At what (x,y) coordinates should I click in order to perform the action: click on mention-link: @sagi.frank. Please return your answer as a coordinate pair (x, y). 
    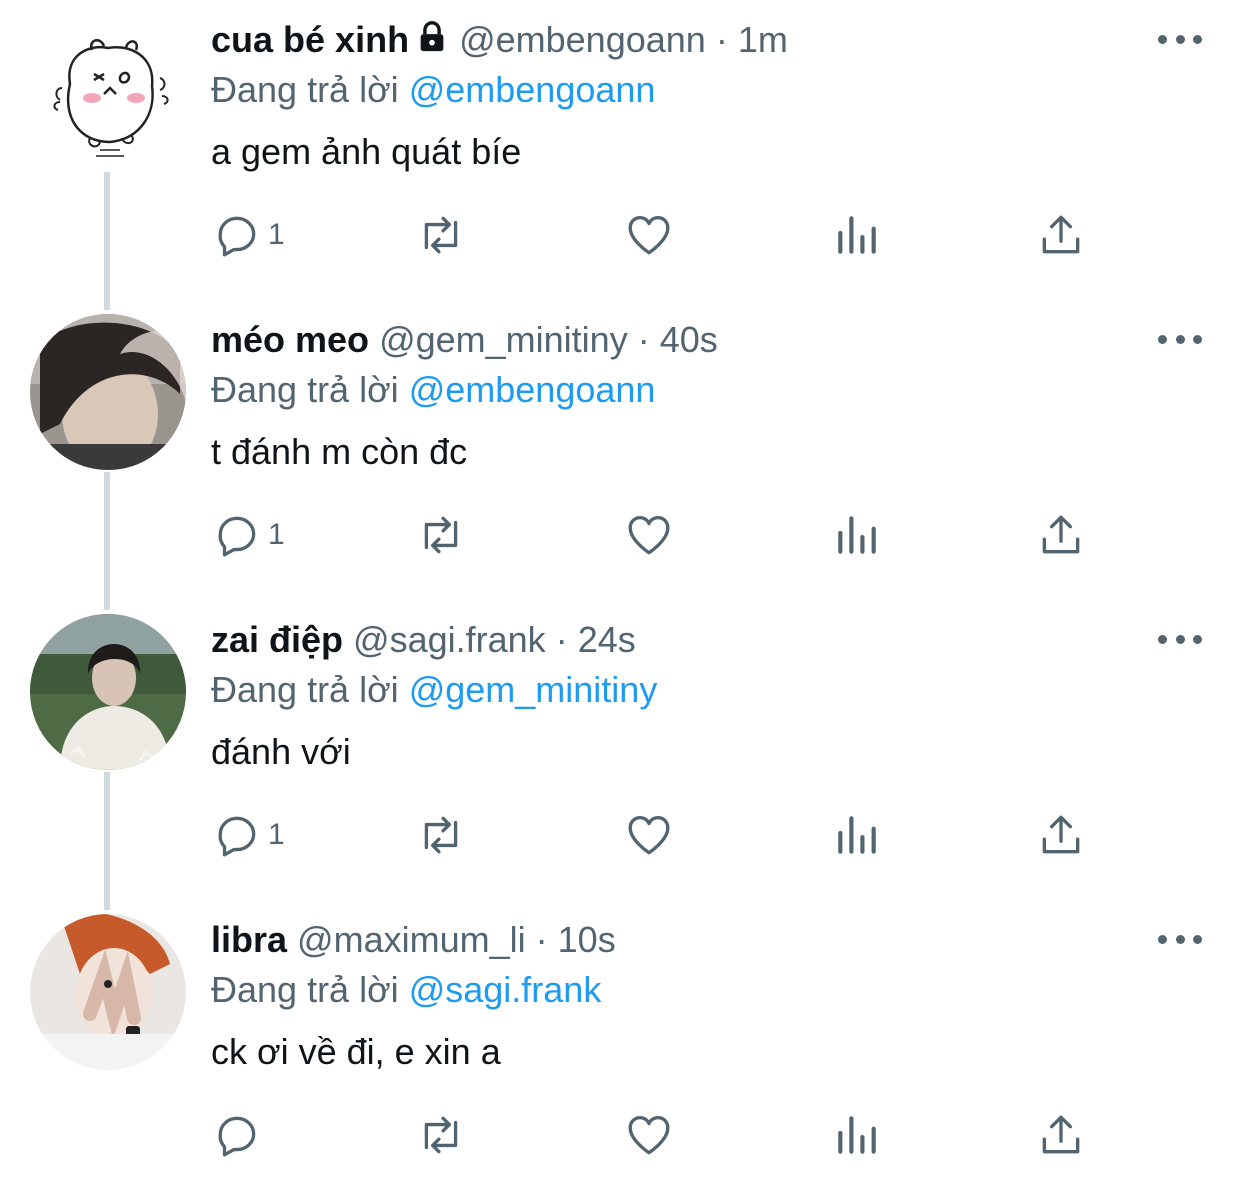
    Looking at the image, I should click on (505, 989).